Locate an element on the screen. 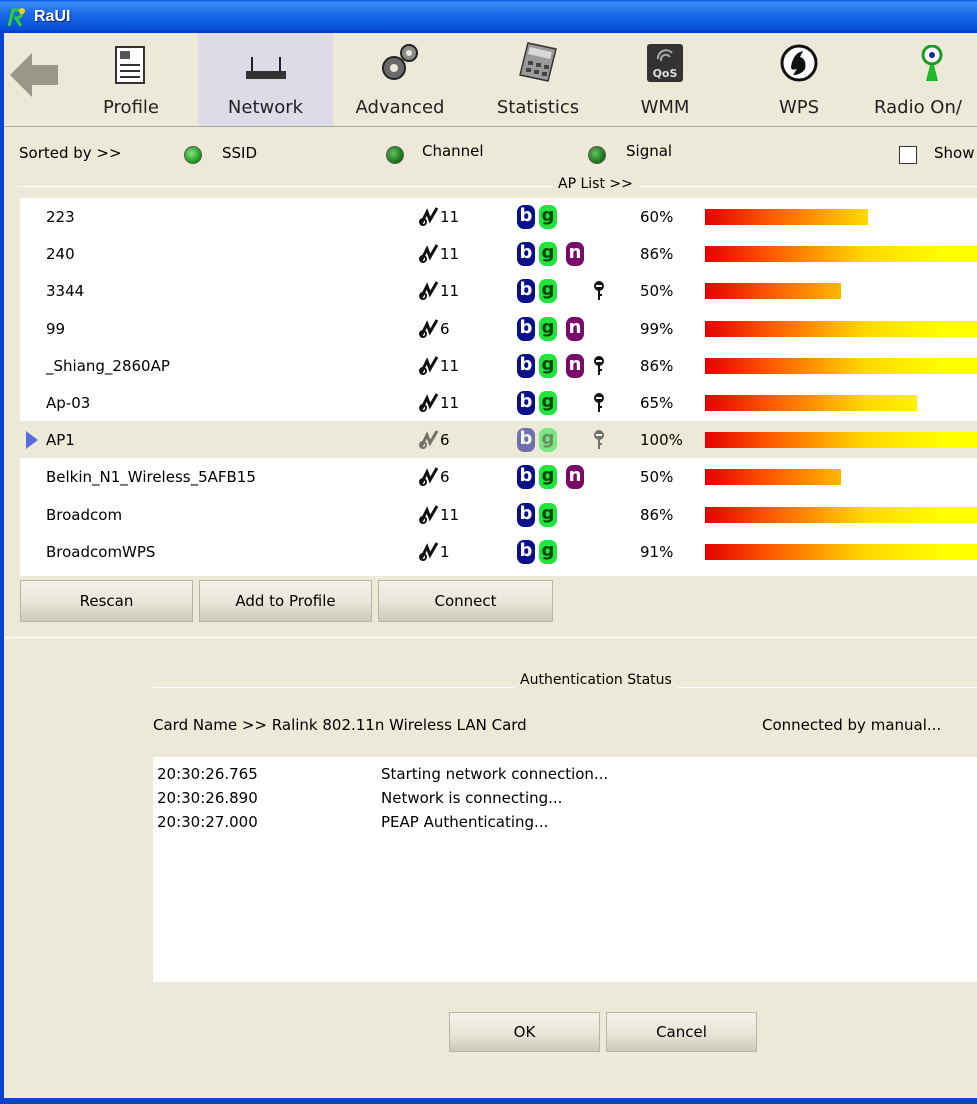 This screenshot has width=977, height=1104. sort-channel-radio is located at coordinates (395, 155).